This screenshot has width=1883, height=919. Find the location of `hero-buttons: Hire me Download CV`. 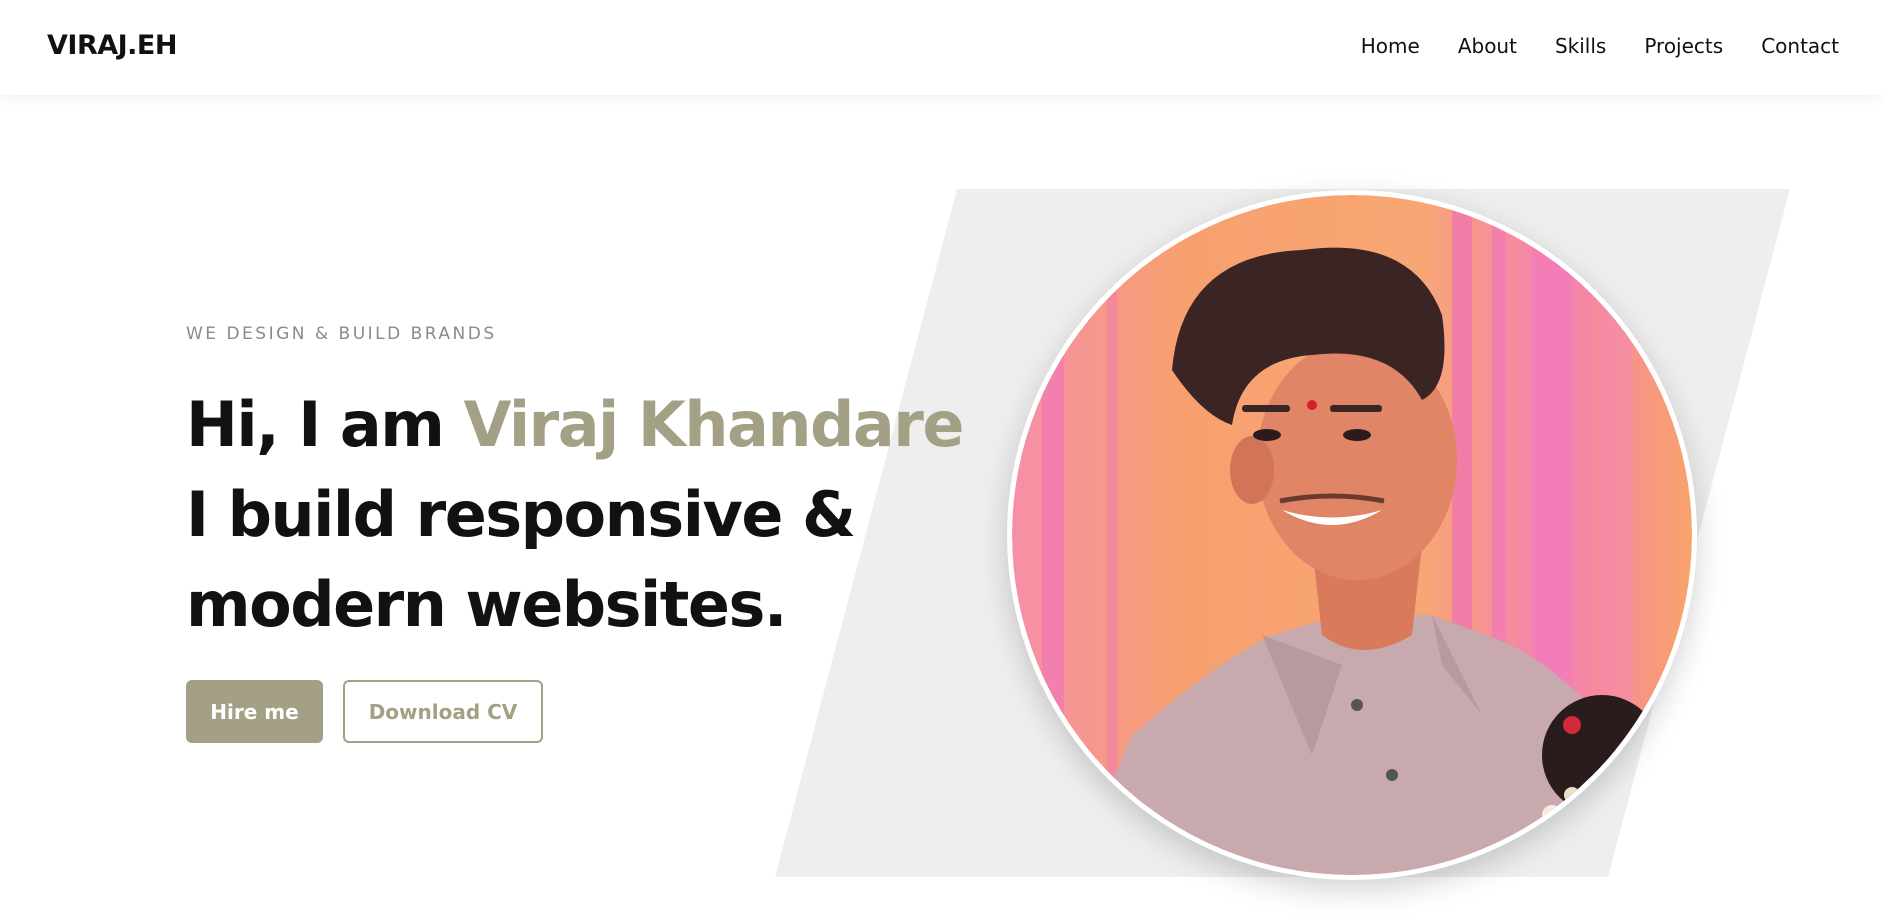

hero-buttons: Hire me Download CV is located at coordinates (364, 711).